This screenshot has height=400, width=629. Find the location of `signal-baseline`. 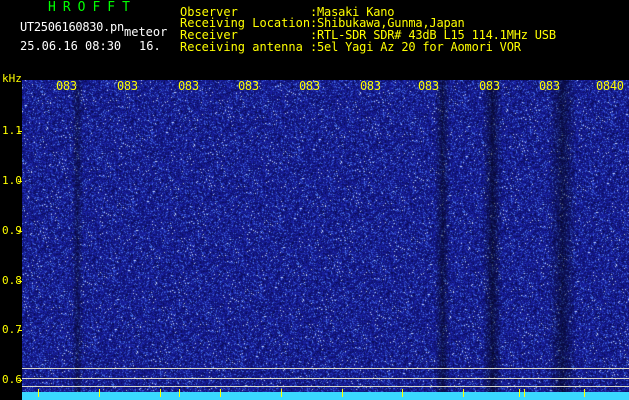

signal-baseline is located at coordinates (325, 396).